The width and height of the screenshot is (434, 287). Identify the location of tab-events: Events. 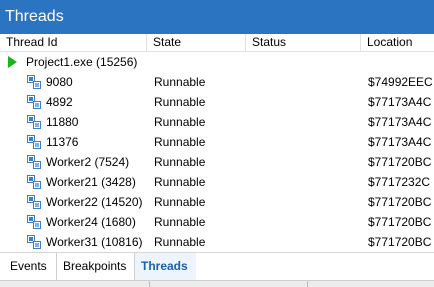
(28, 266).